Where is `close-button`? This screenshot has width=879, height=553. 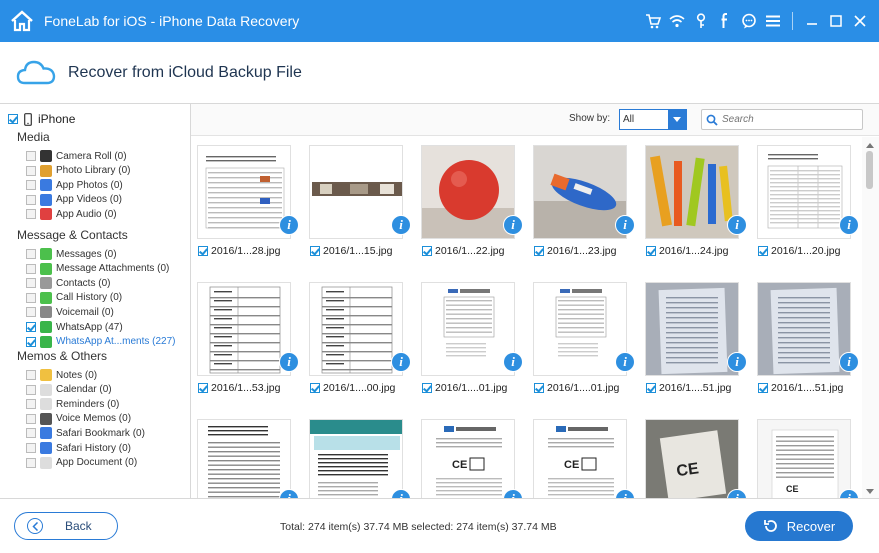 close-button is located at coordinates (860, 21).